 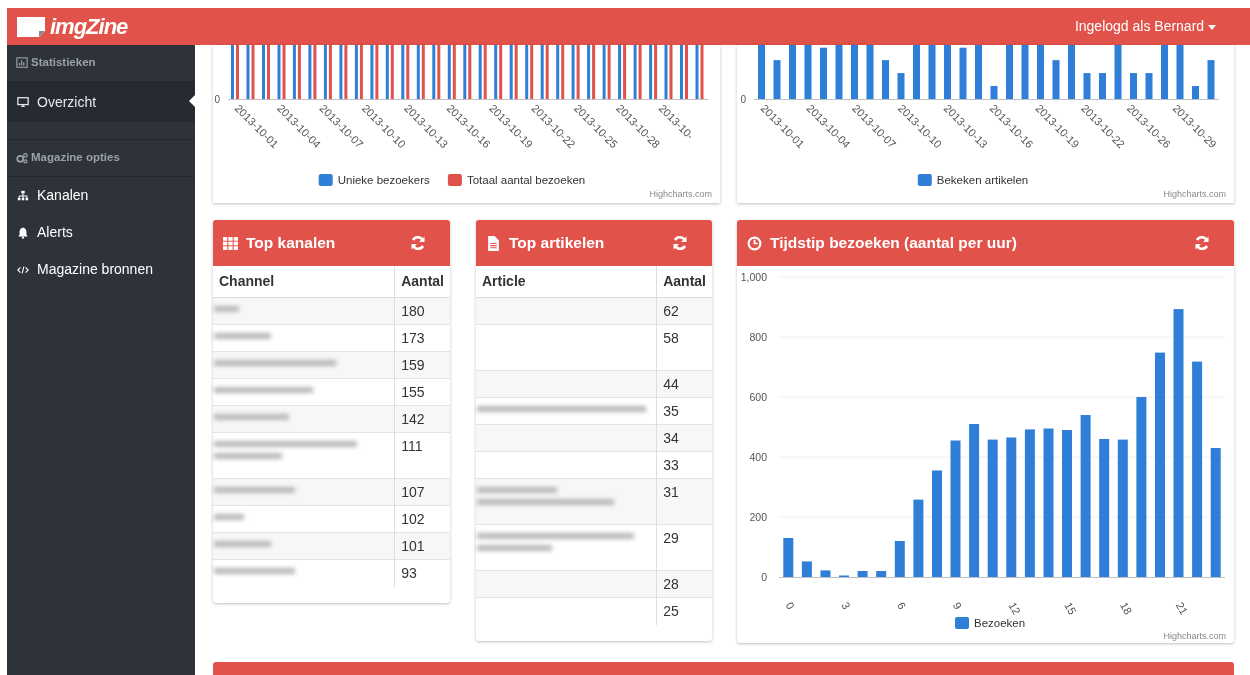 I want to click on table-cell: 31, so click(x=684, y=501).